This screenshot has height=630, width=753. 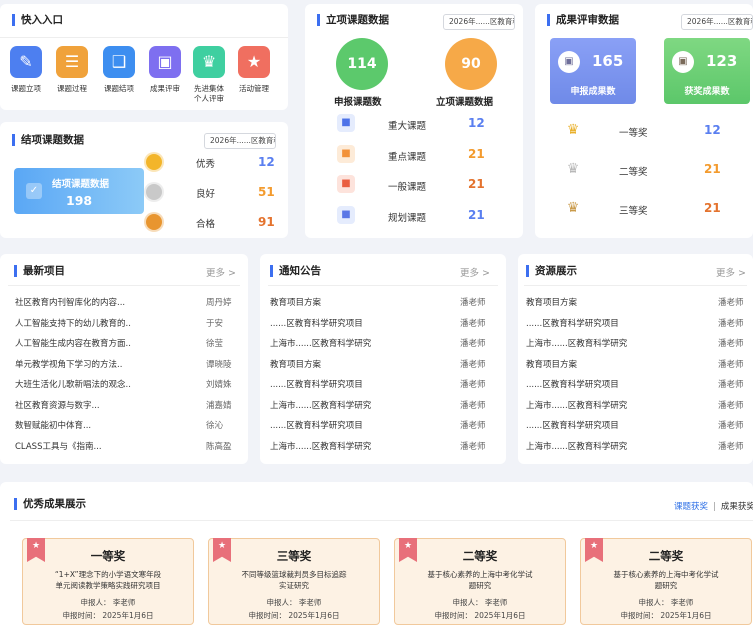 I want to click on project-category-label: 一般课题, so click(x=407, y=187).